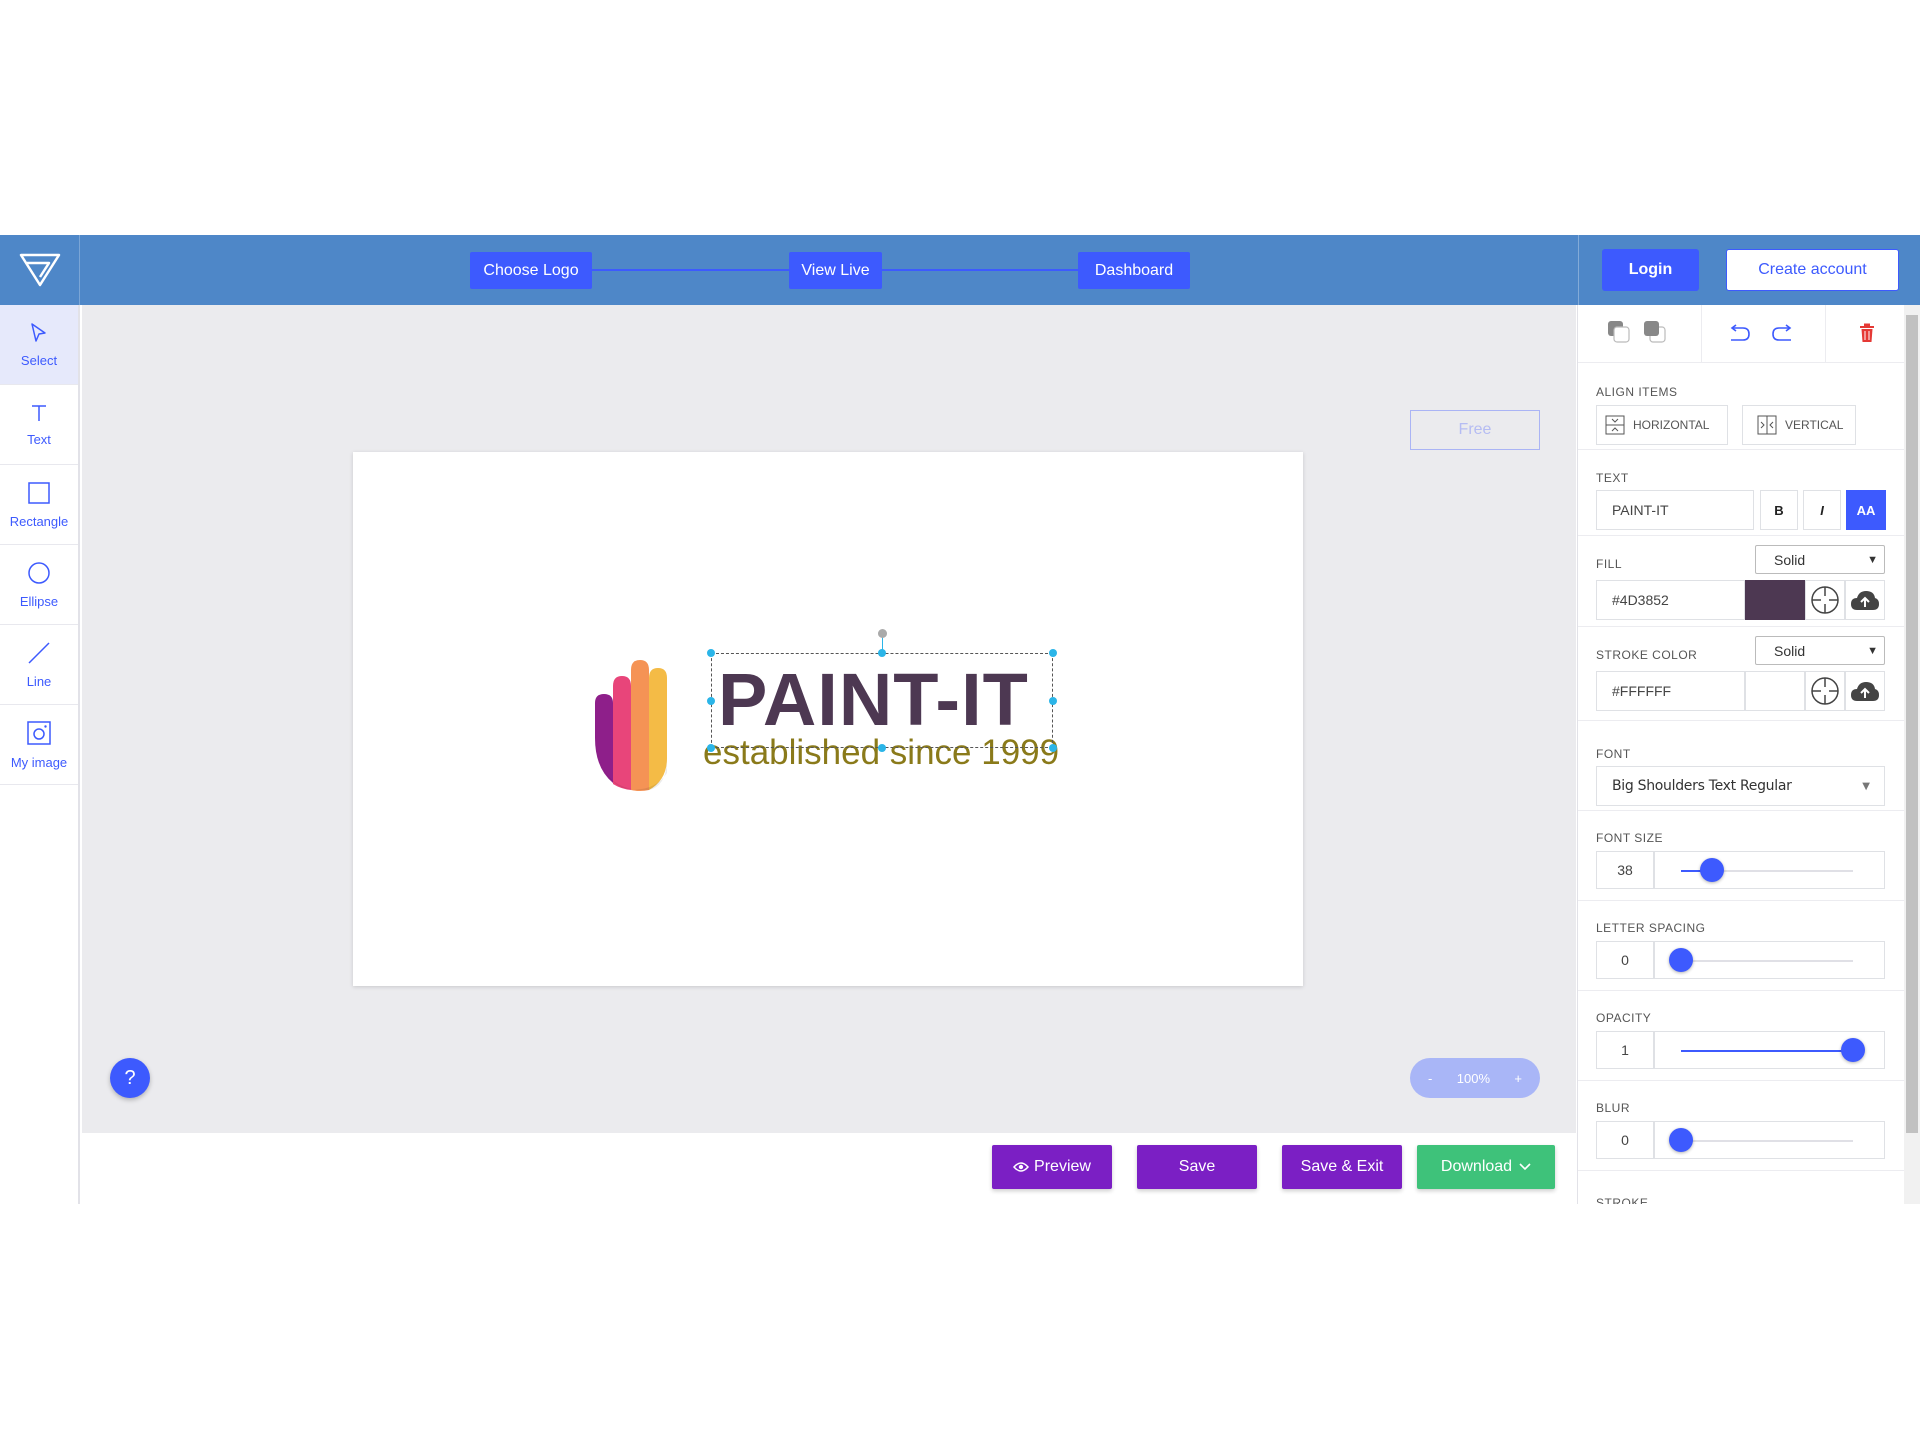 Image resolution: width=1920 pixels, height=1440 pixels. I want to click on fill-color-swatch, so click(1775, 600).